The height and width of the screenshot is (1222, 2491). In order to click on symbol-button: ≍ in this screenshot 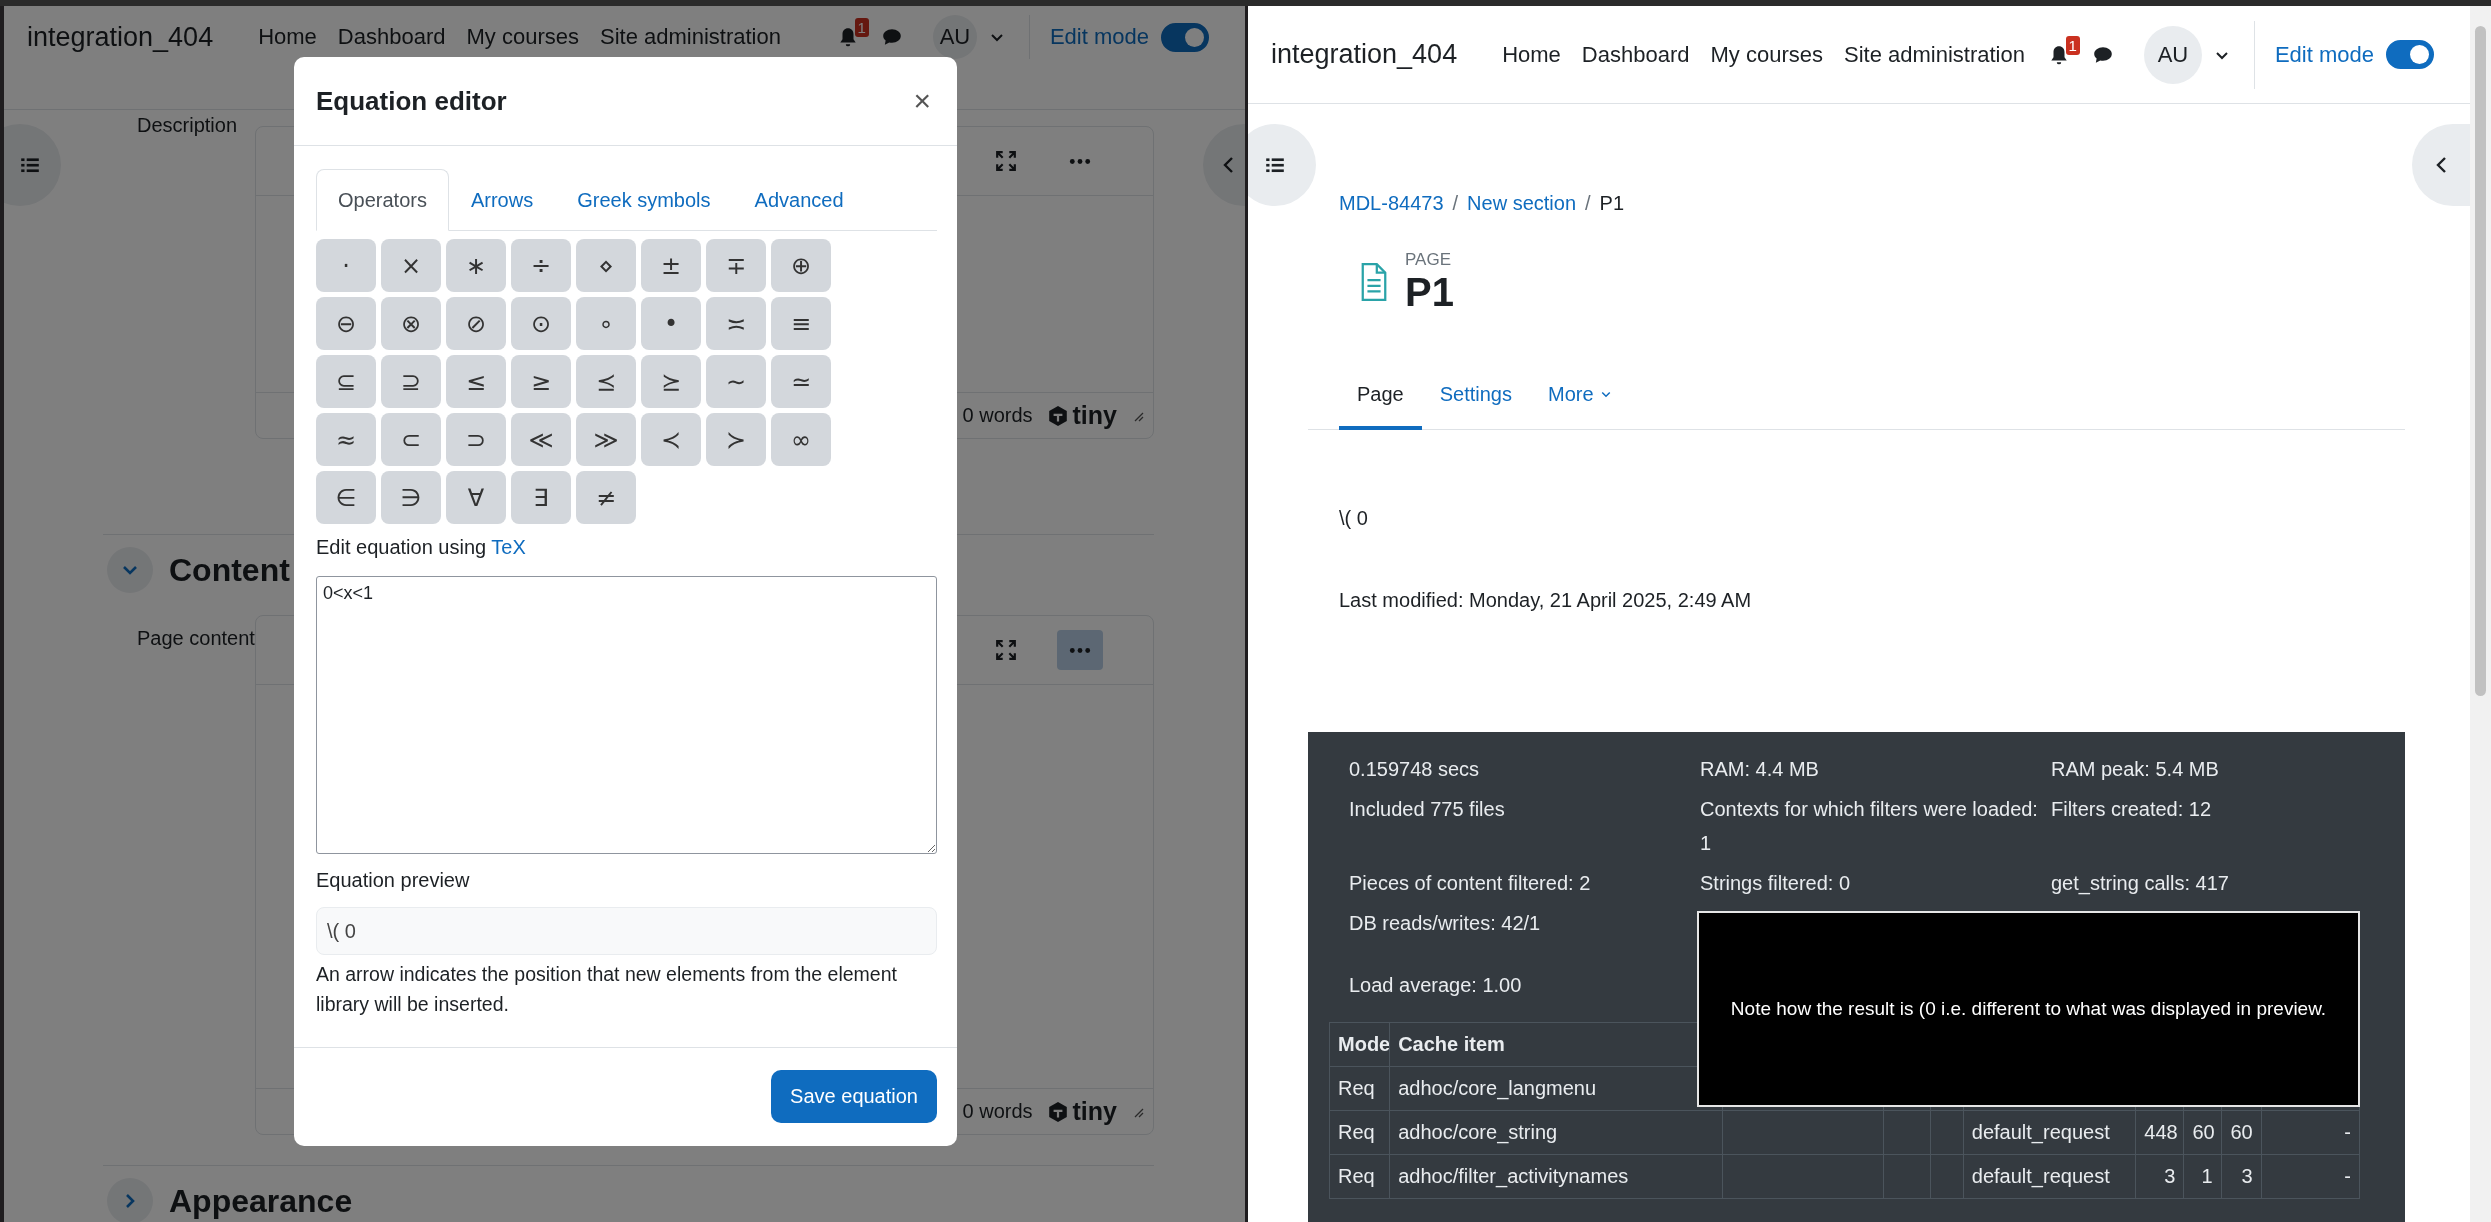, I will do `click(736, 323)`.